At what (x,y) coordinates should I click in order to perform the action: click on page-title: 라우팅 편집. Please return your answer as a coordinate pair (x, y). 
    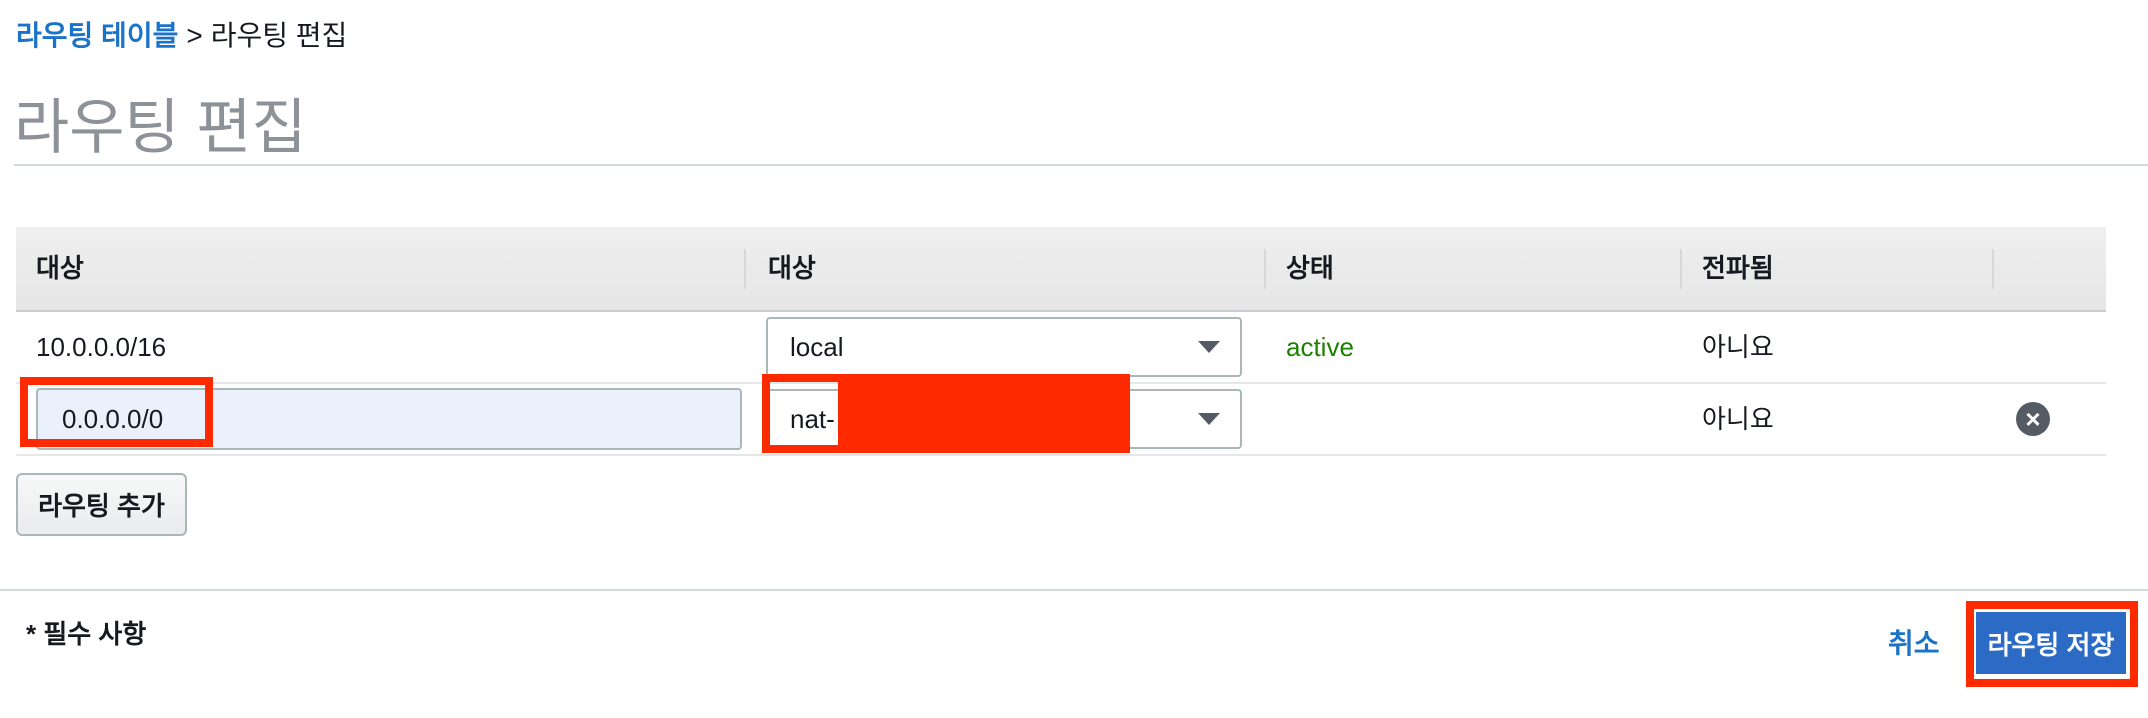
    Looking at the image, I should click on (160, 127).